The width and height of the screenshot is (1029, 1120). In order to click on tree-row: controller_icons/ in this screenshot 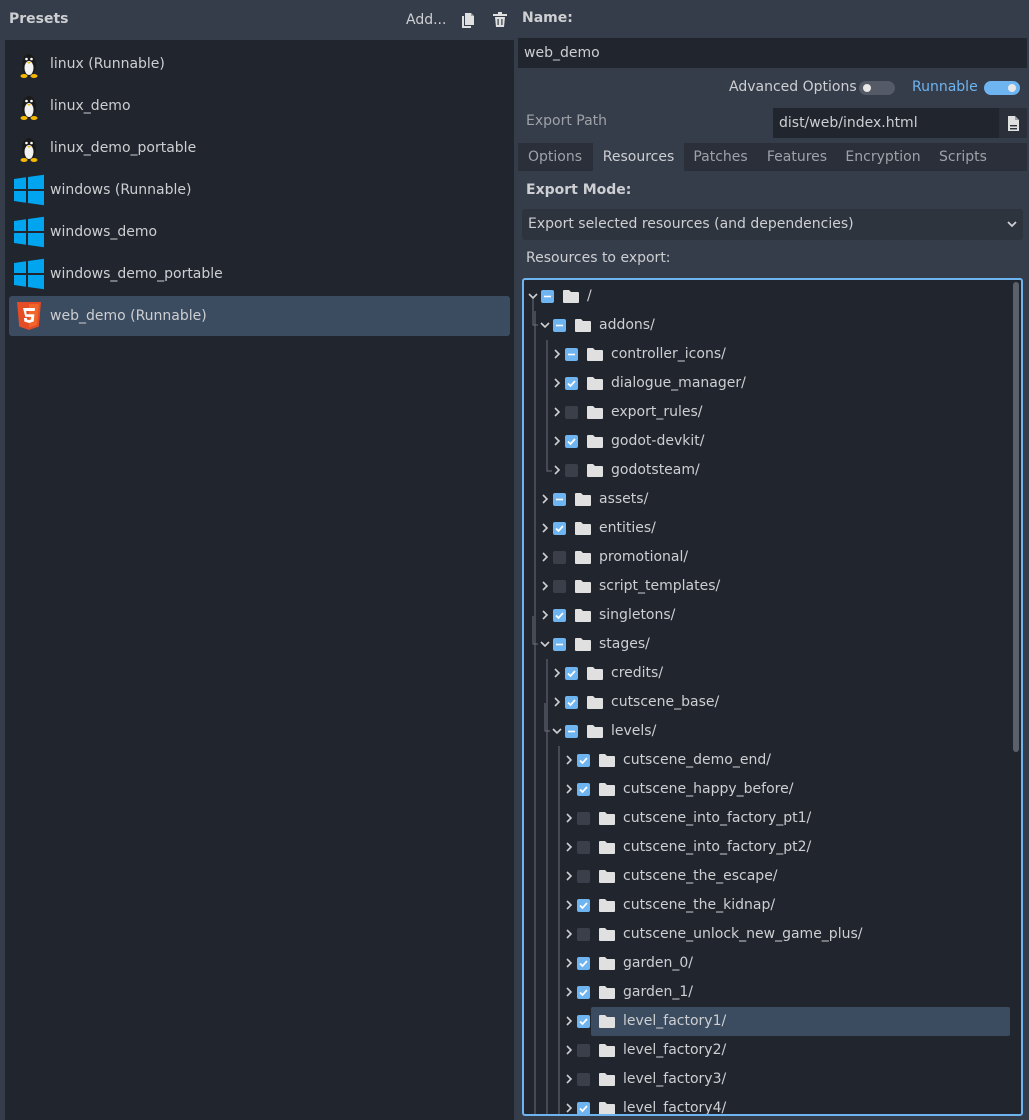, I will do `click(767, 354)`.